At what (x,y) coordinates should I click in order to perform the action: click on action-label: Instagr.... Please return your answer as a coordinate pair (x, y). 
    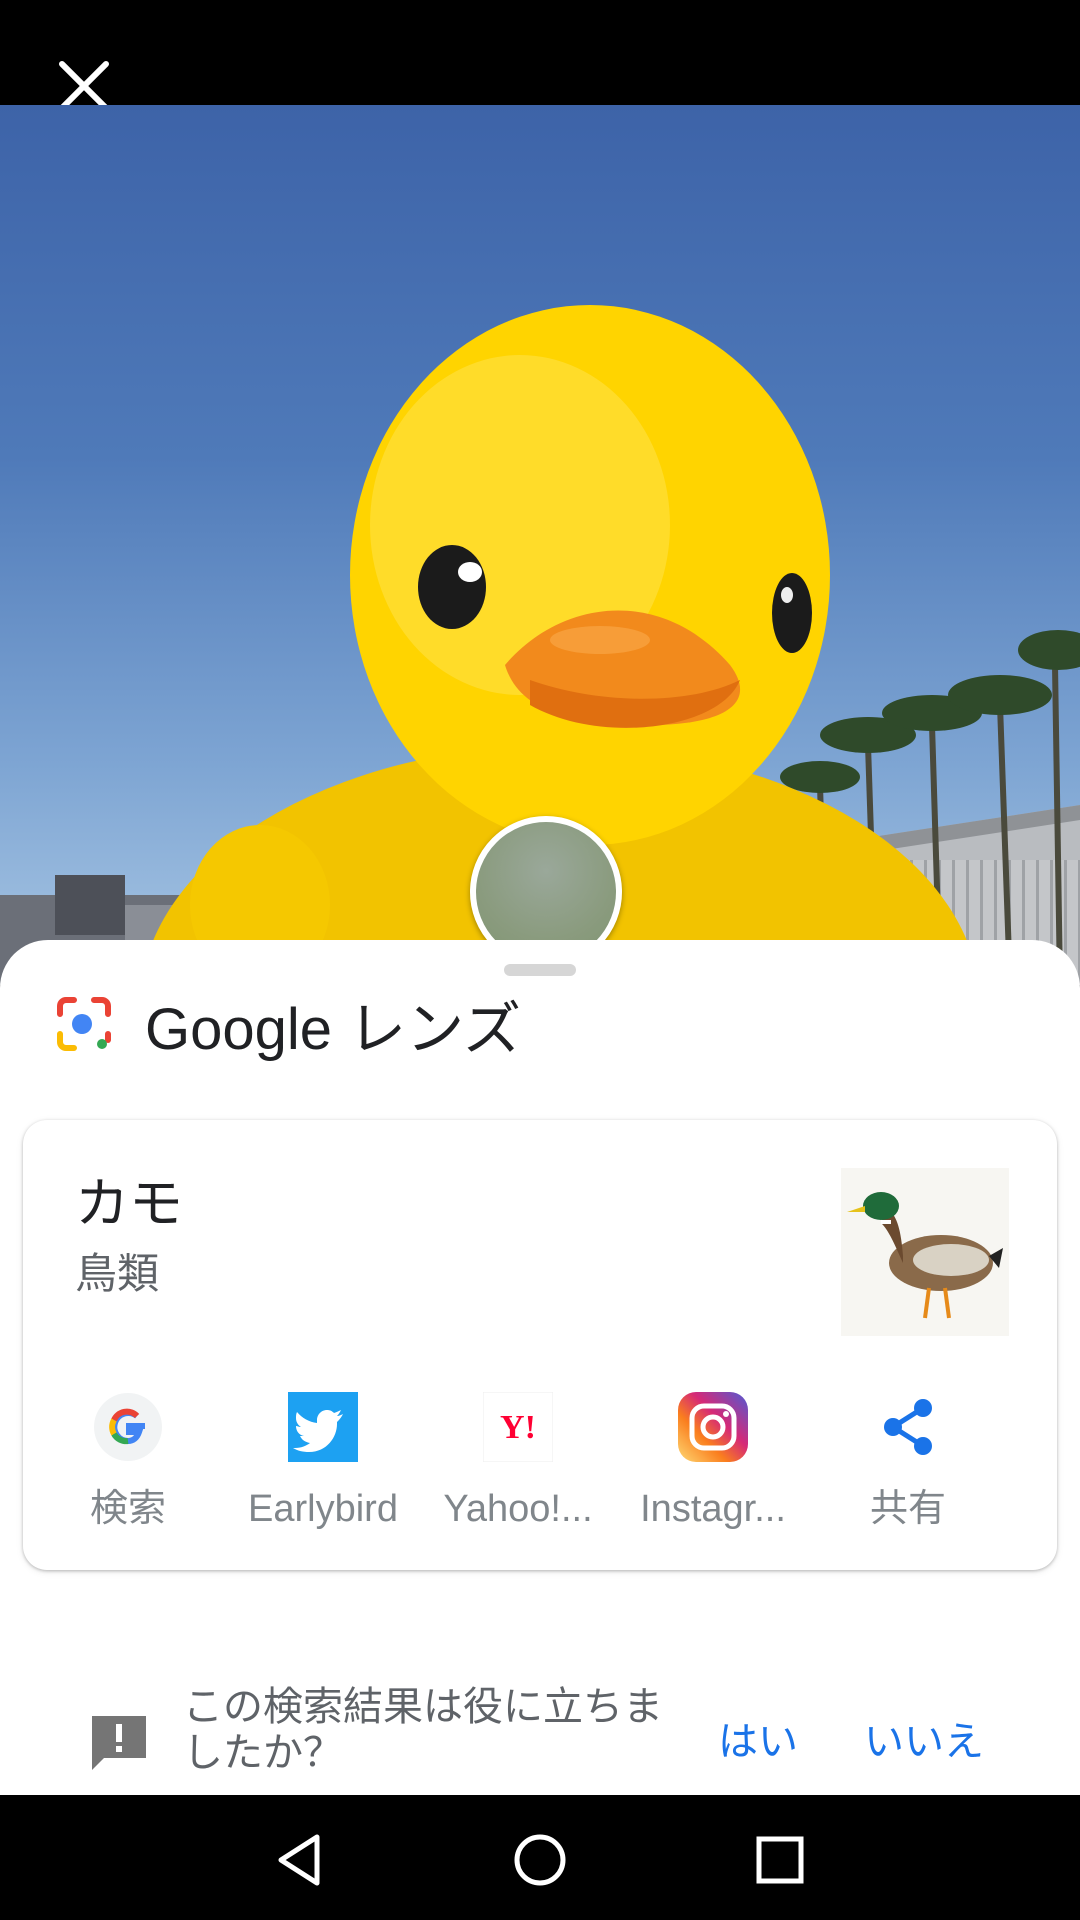
    Looking at the image, I should click on (713, 1509).